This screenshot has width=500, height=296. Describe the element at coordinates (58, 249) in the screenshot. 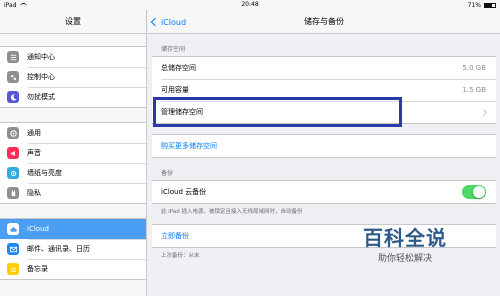

I see `sidebar-item-label: 邮件、通讯录、日历` at that location.